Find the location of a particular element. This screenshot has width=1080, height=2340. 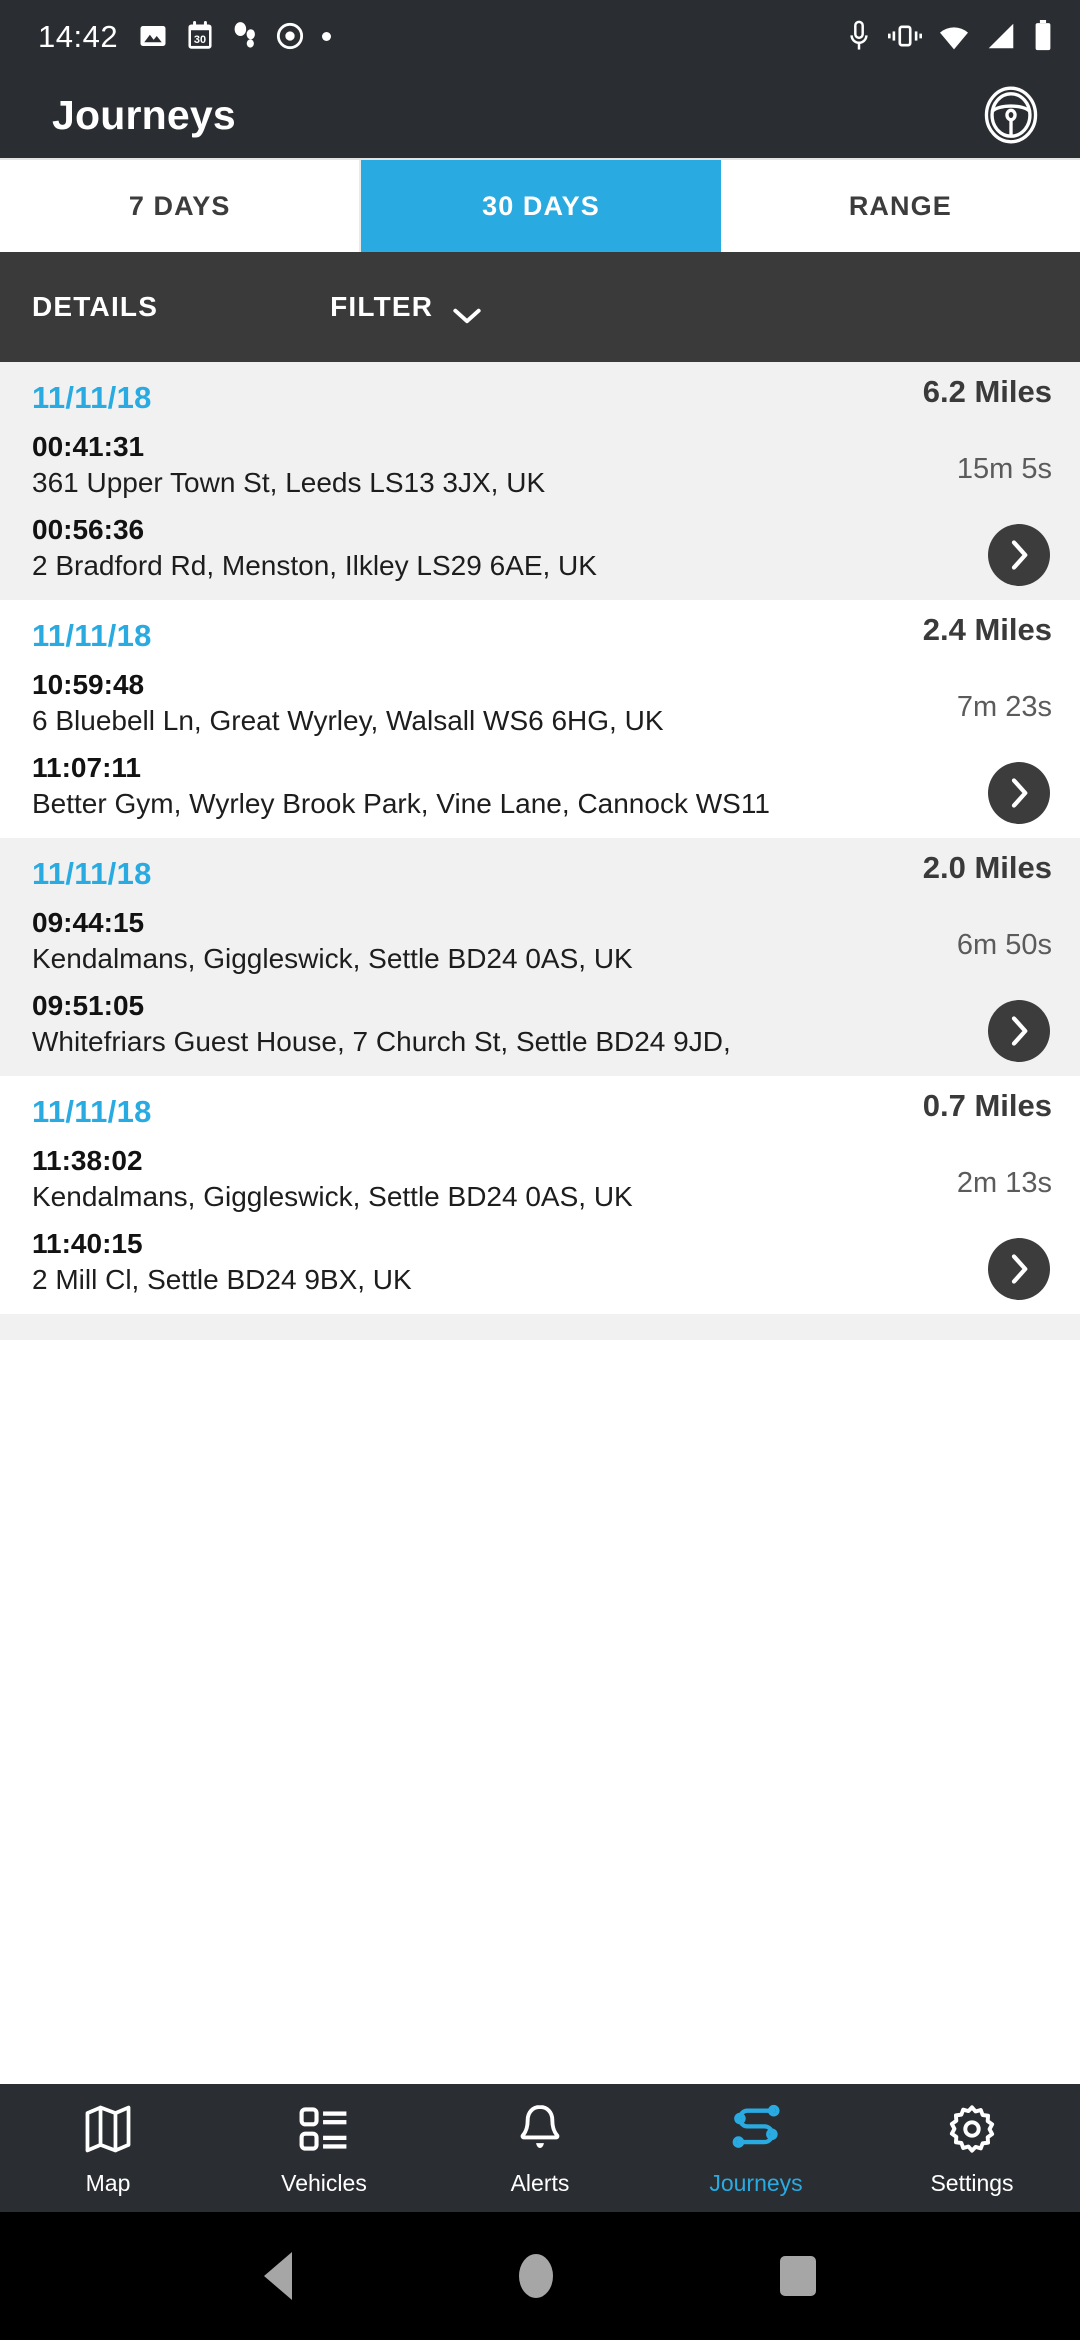

journey-end-time: 11:40:15 is located at coordinates (87, 1243).